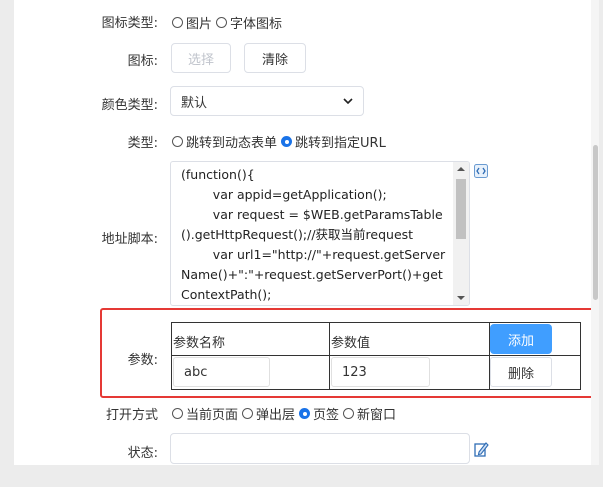 The height and width of the screenshot is (487, 603). What do you see at coordinates (348, 101) in the screenshot?
I see `chevron-down-icon` at bounding box center [348, 101].